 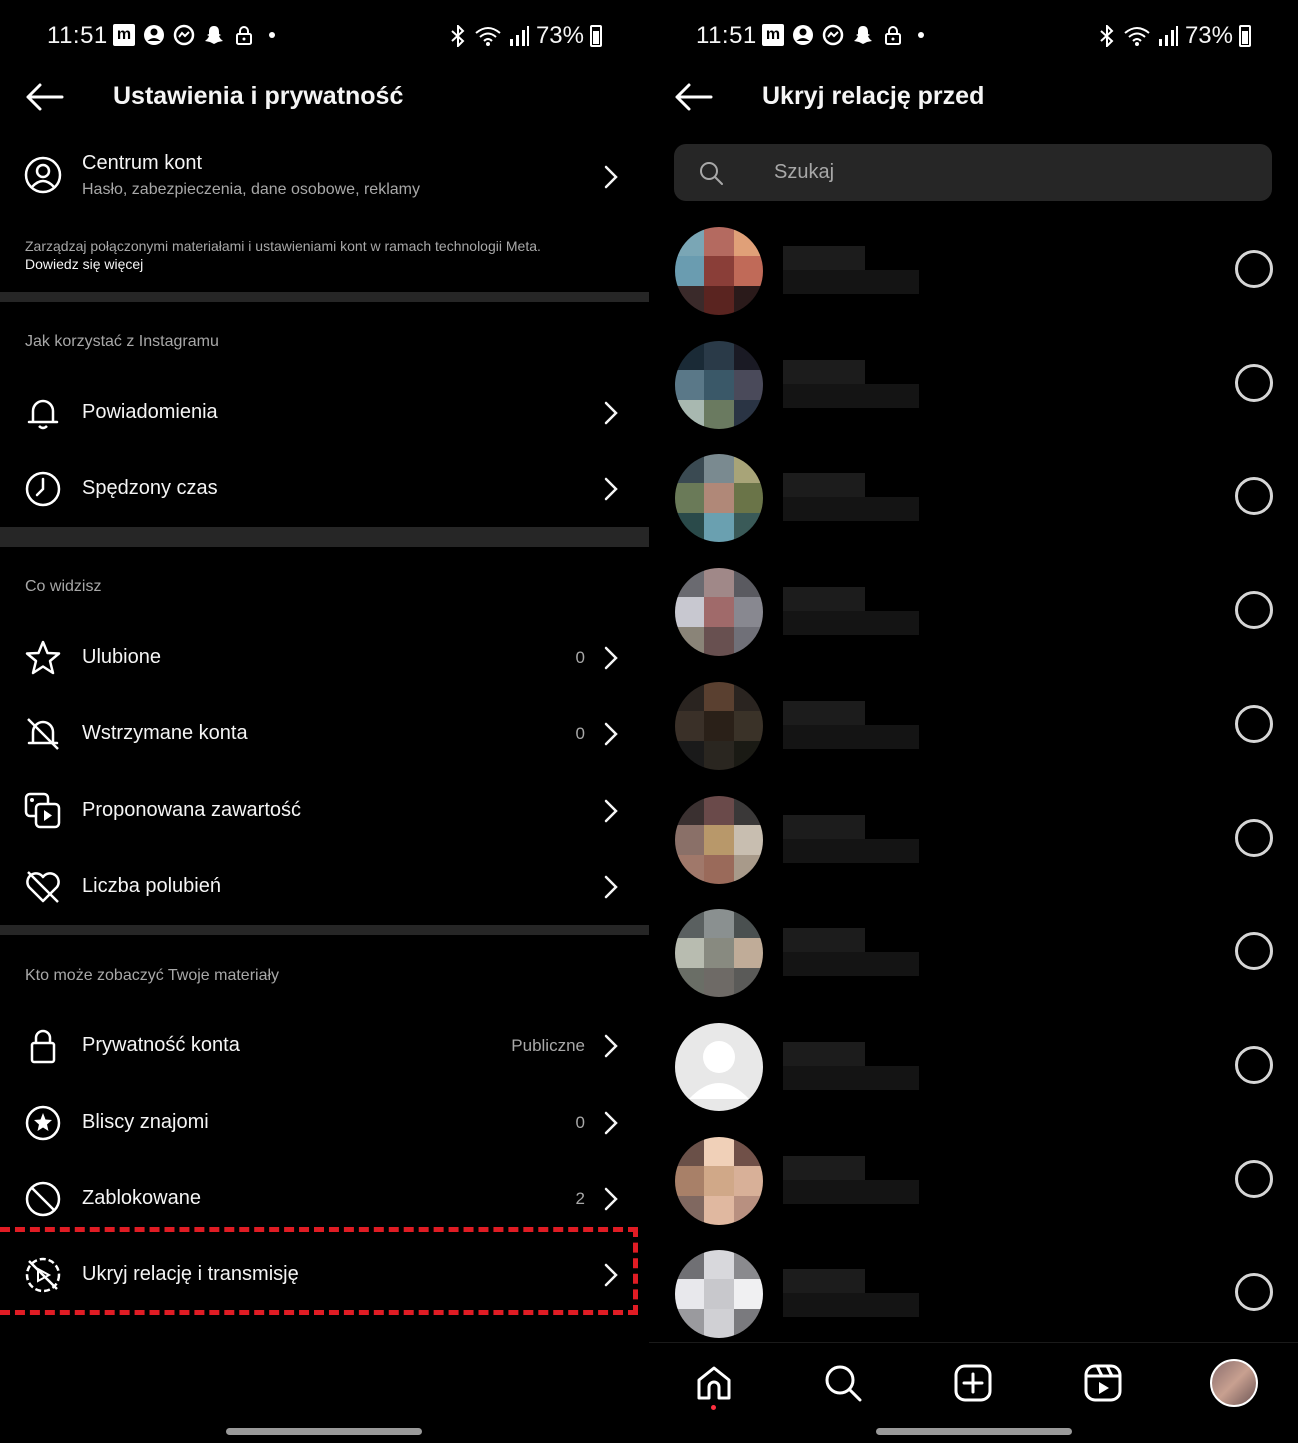 What do you see at coordinates (324, 489) in the screenshot?
I see `settings-item-time-spent: Spędzony czas` at bounding box center [324, 489].